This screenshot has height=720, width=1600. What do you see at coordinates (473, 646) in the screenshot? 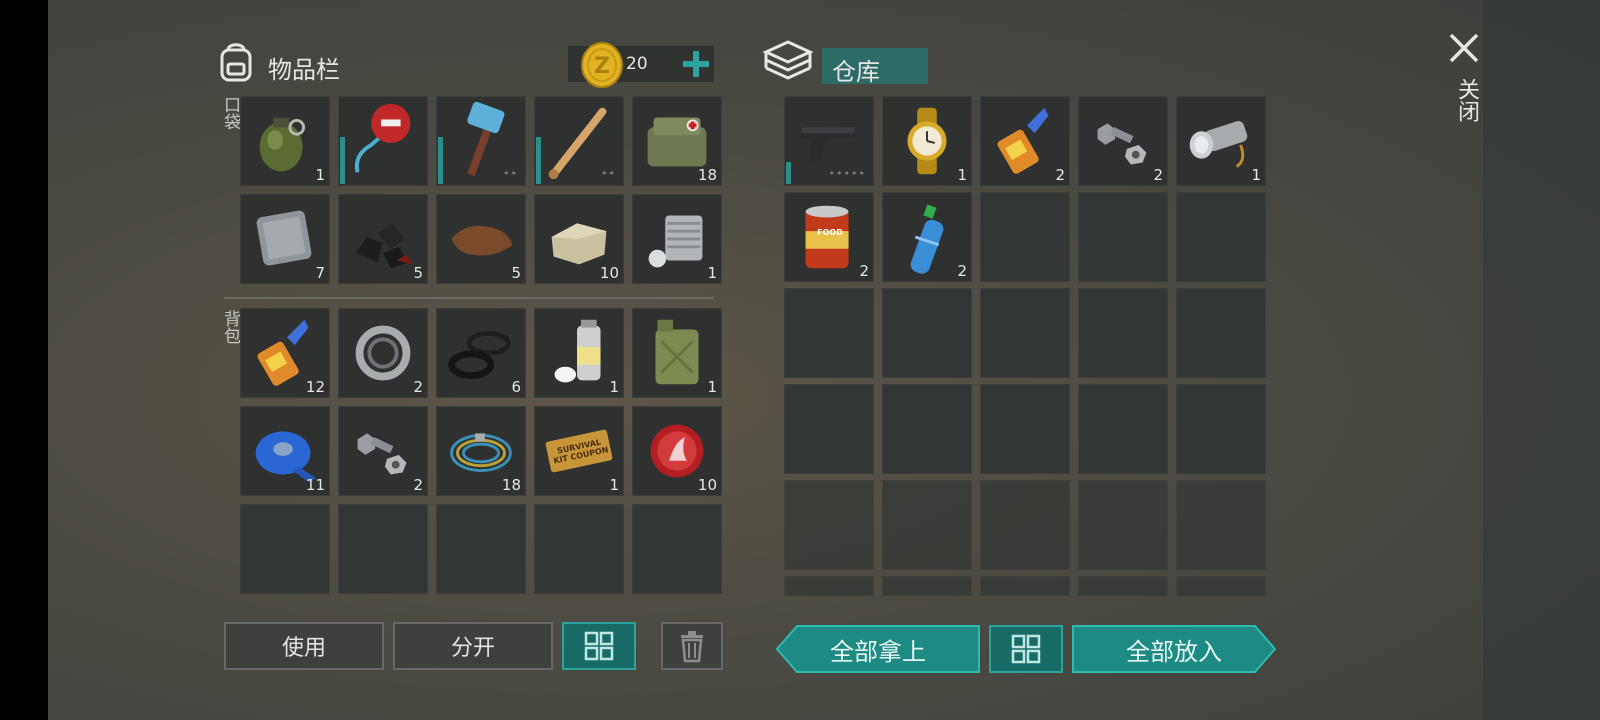
I see `split-button: 分开` at bounding box center [473, 646].